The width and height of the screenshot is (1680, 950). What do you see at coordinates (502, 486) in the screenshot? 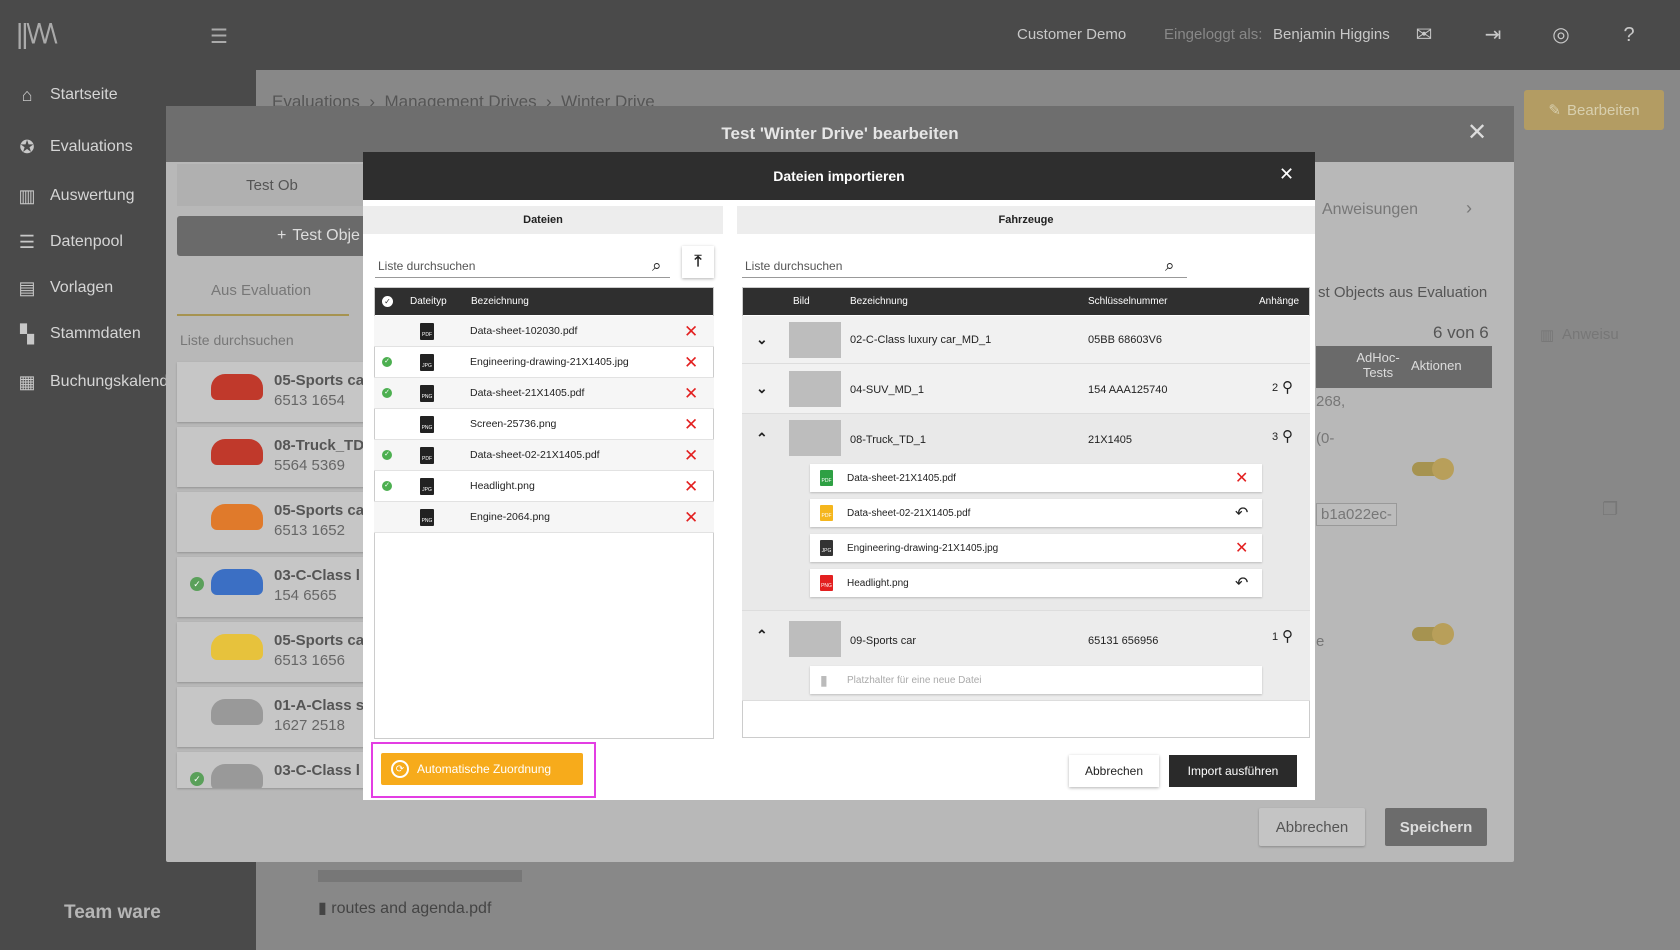
I see `file-name: Headlight.png` at bounding box center [502, 486].